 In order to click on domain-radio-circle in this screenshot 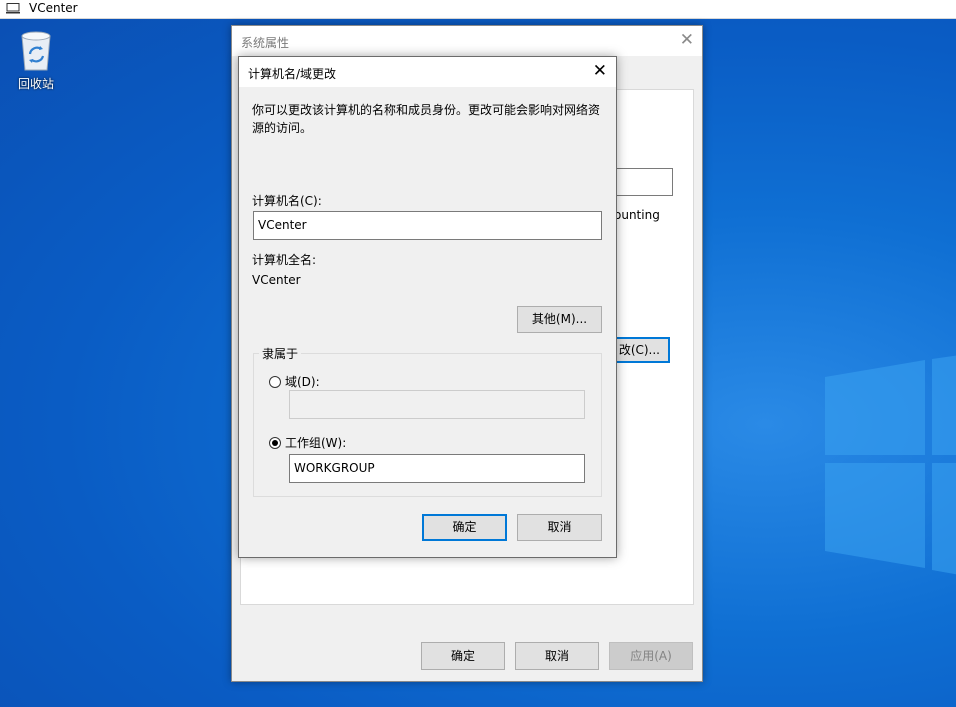, I will do `click(275, 382)`.